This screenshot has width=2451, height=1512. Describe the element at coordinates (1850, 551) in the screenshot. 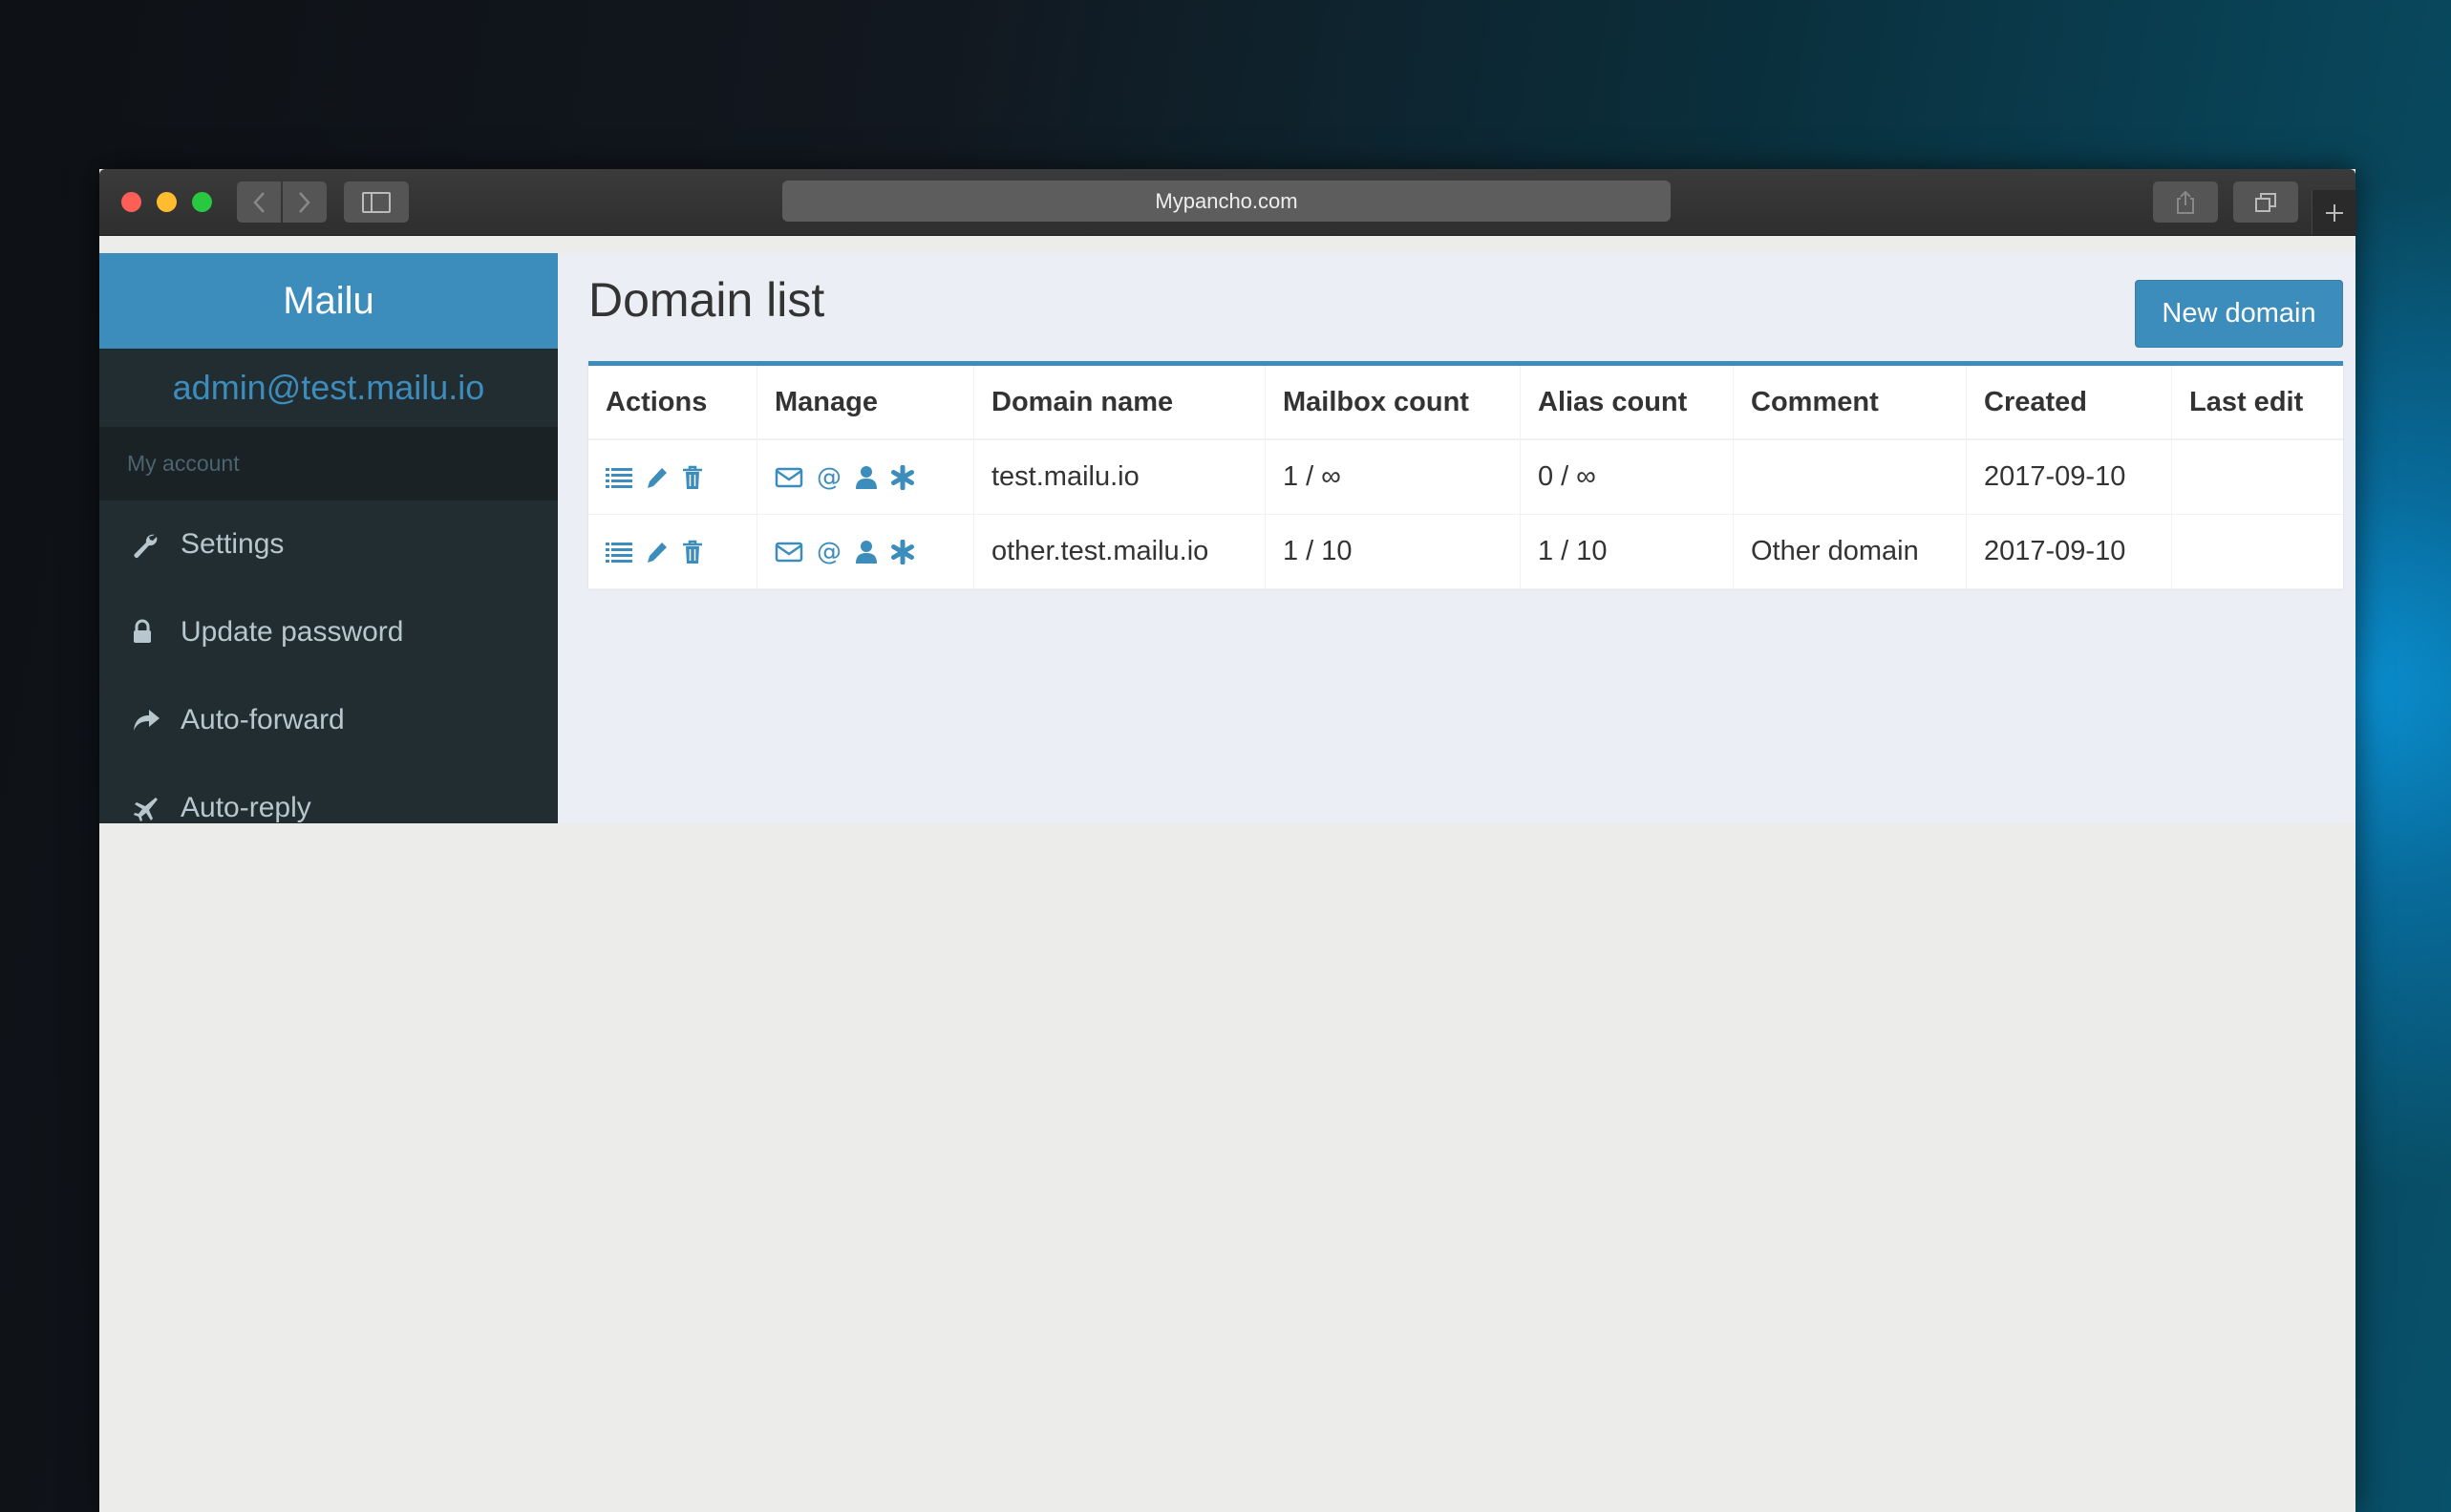

I see `comment-cell: Other domain` at that location.